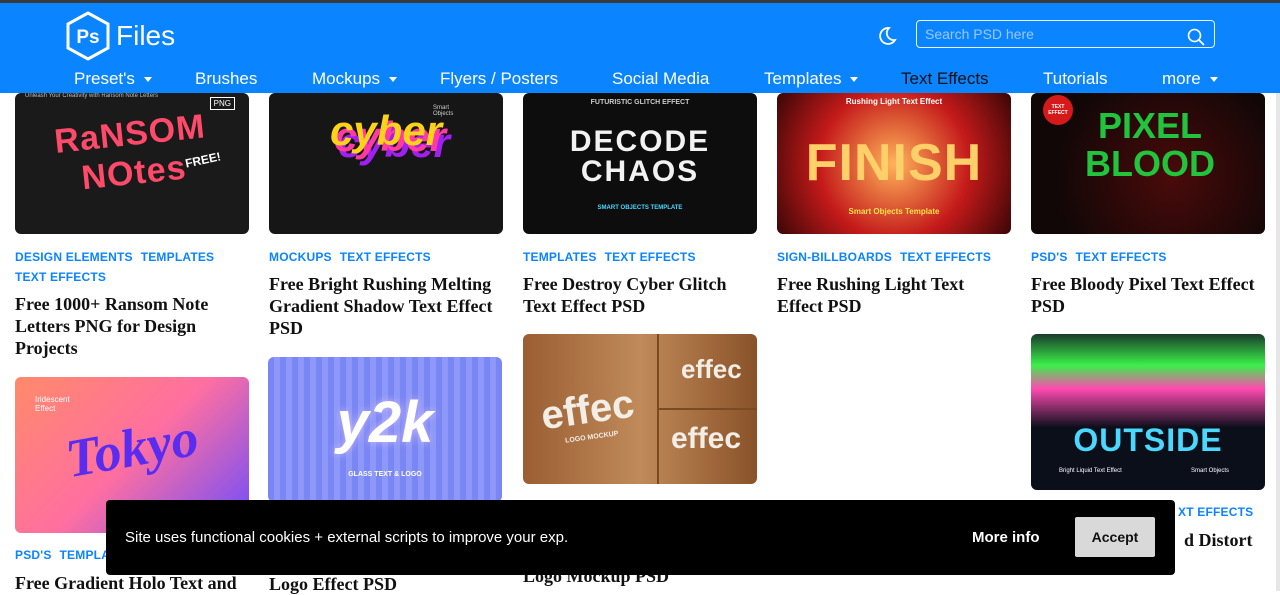  Describe the element at coordinates (894, 211) in the screenshot. I see `thumb-footer: Smart Objects Template` at that location.